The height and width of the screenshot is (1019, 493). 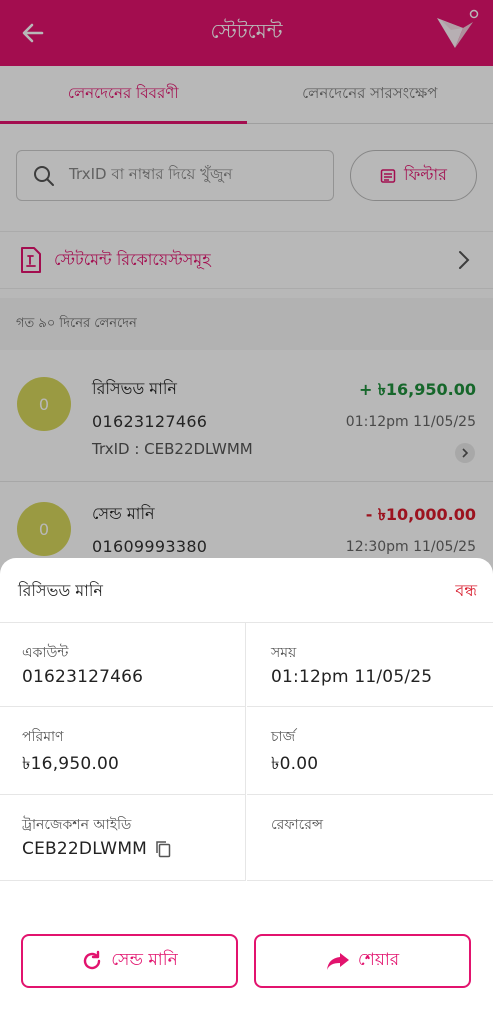 I want to click on amount-value: ৳16,950.00, so click(x=70, y=764).